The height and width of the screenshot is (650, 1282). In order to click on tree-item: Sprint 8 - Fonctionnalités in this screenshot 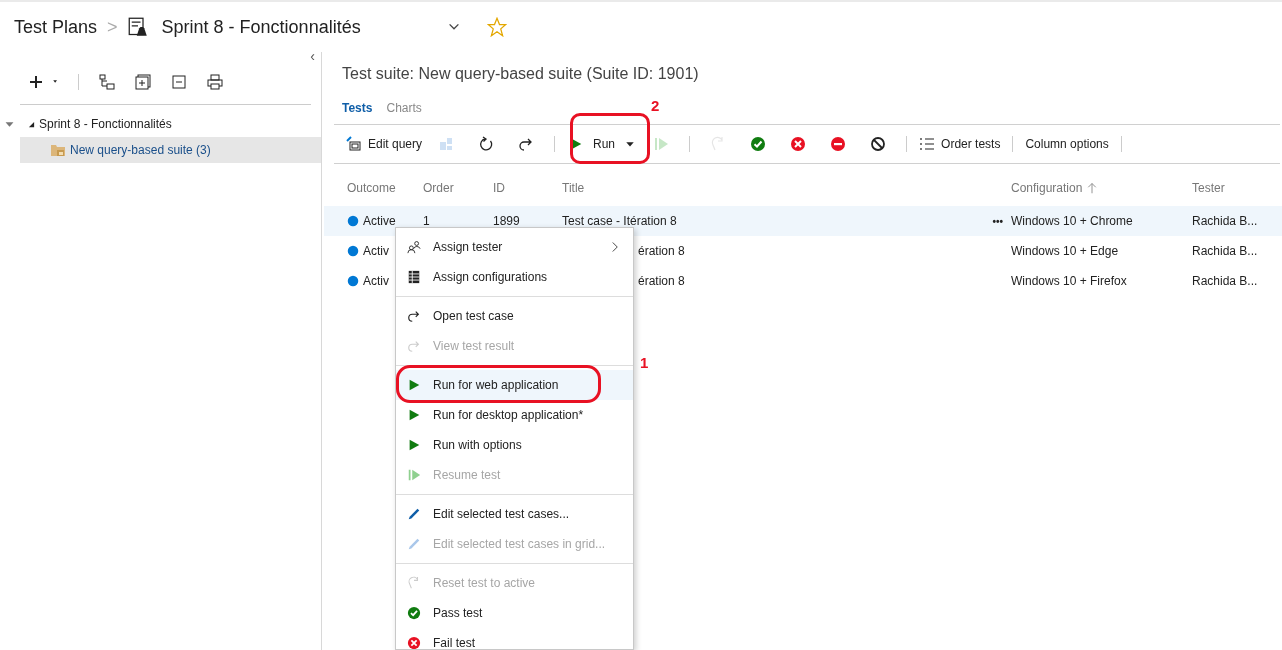, I will do `click(170, 124)`.